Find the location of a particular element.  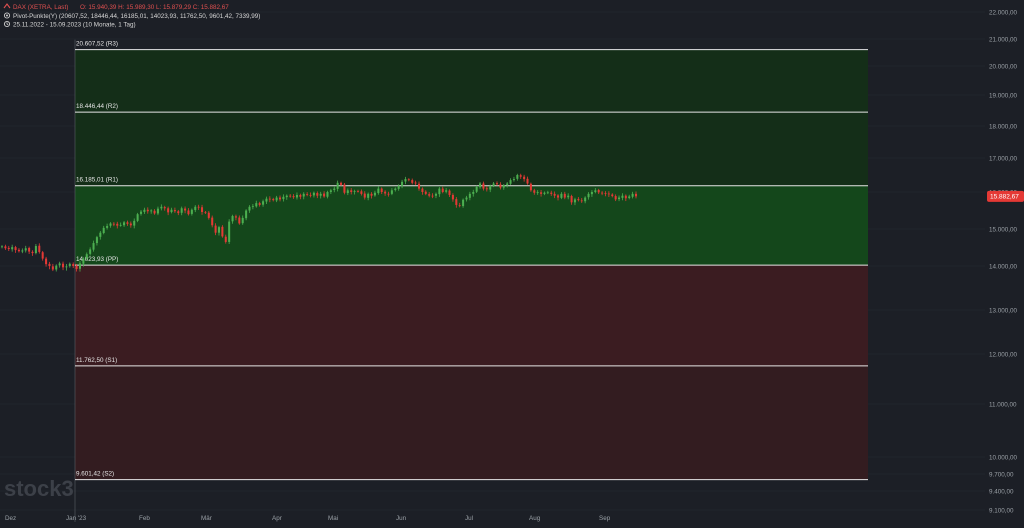

y-tick-label: 11.000,00 is located at coordinates (1003, 404).